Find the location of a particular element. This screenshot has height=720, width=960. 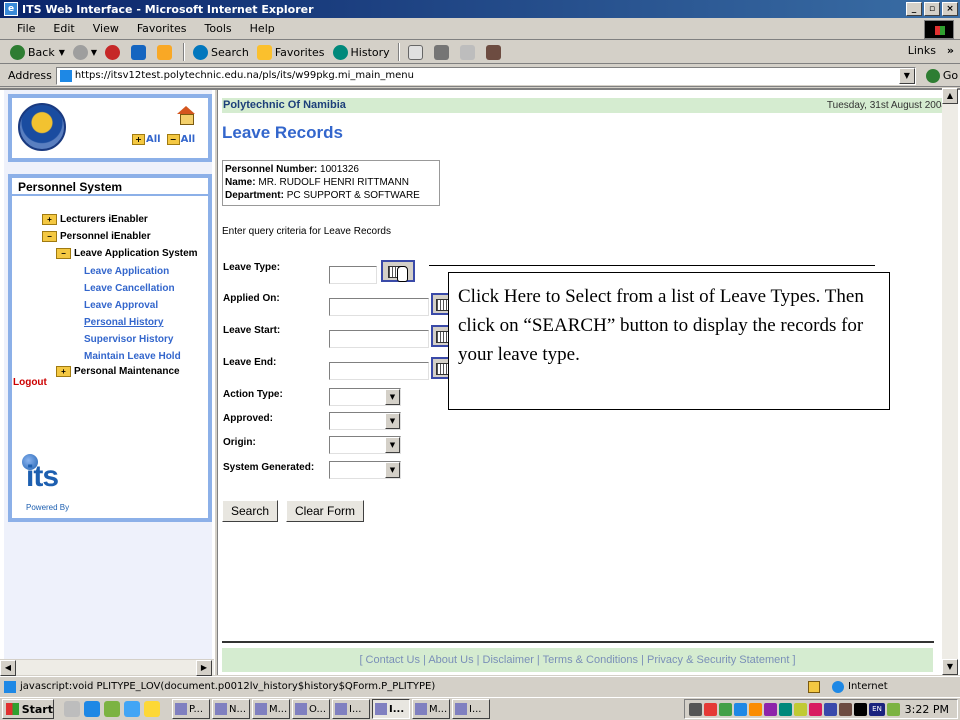

menu-favorites: Favorites is located at coordinates (162, 28).